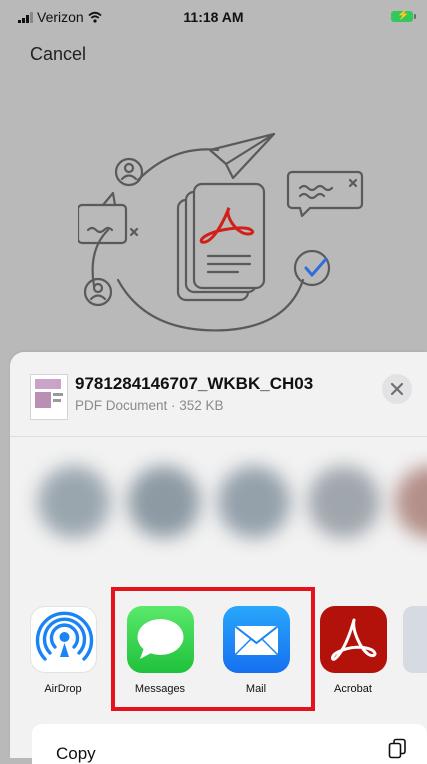 This screenshot has width=427, height=764. What do you see at coordinates (403, 16) in the screenshot?
I see `battery-icon: ⚡` at bounding box center [403, 16].